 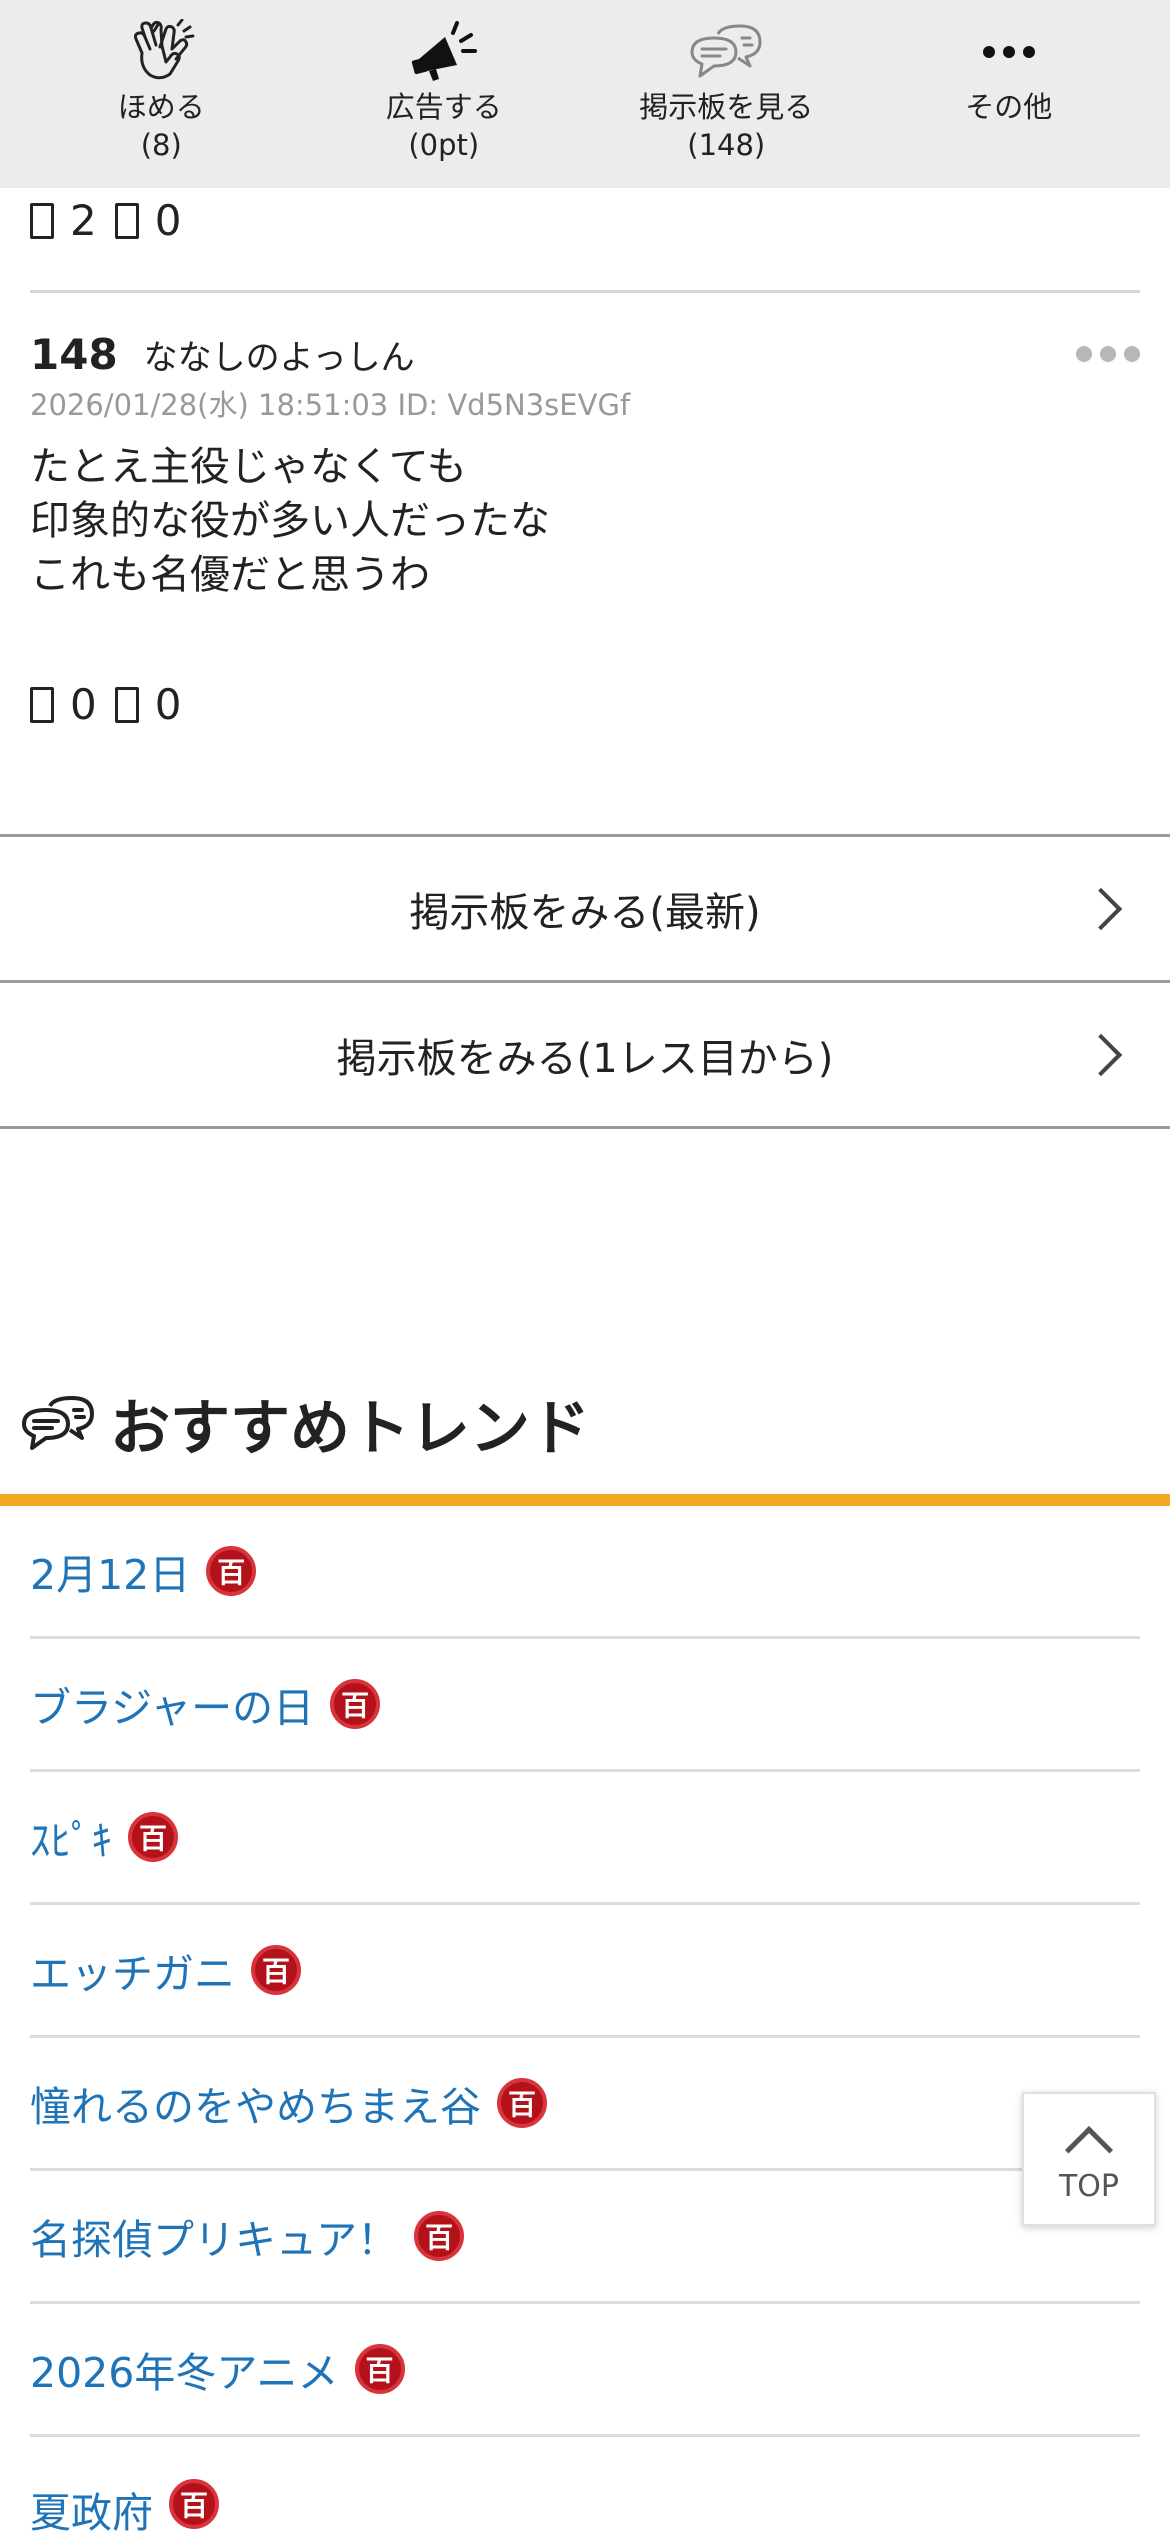 What do you see at coordinates (74, 354) in the screenshot?
I see `post-number: 148` at bounding box center [74, 354].